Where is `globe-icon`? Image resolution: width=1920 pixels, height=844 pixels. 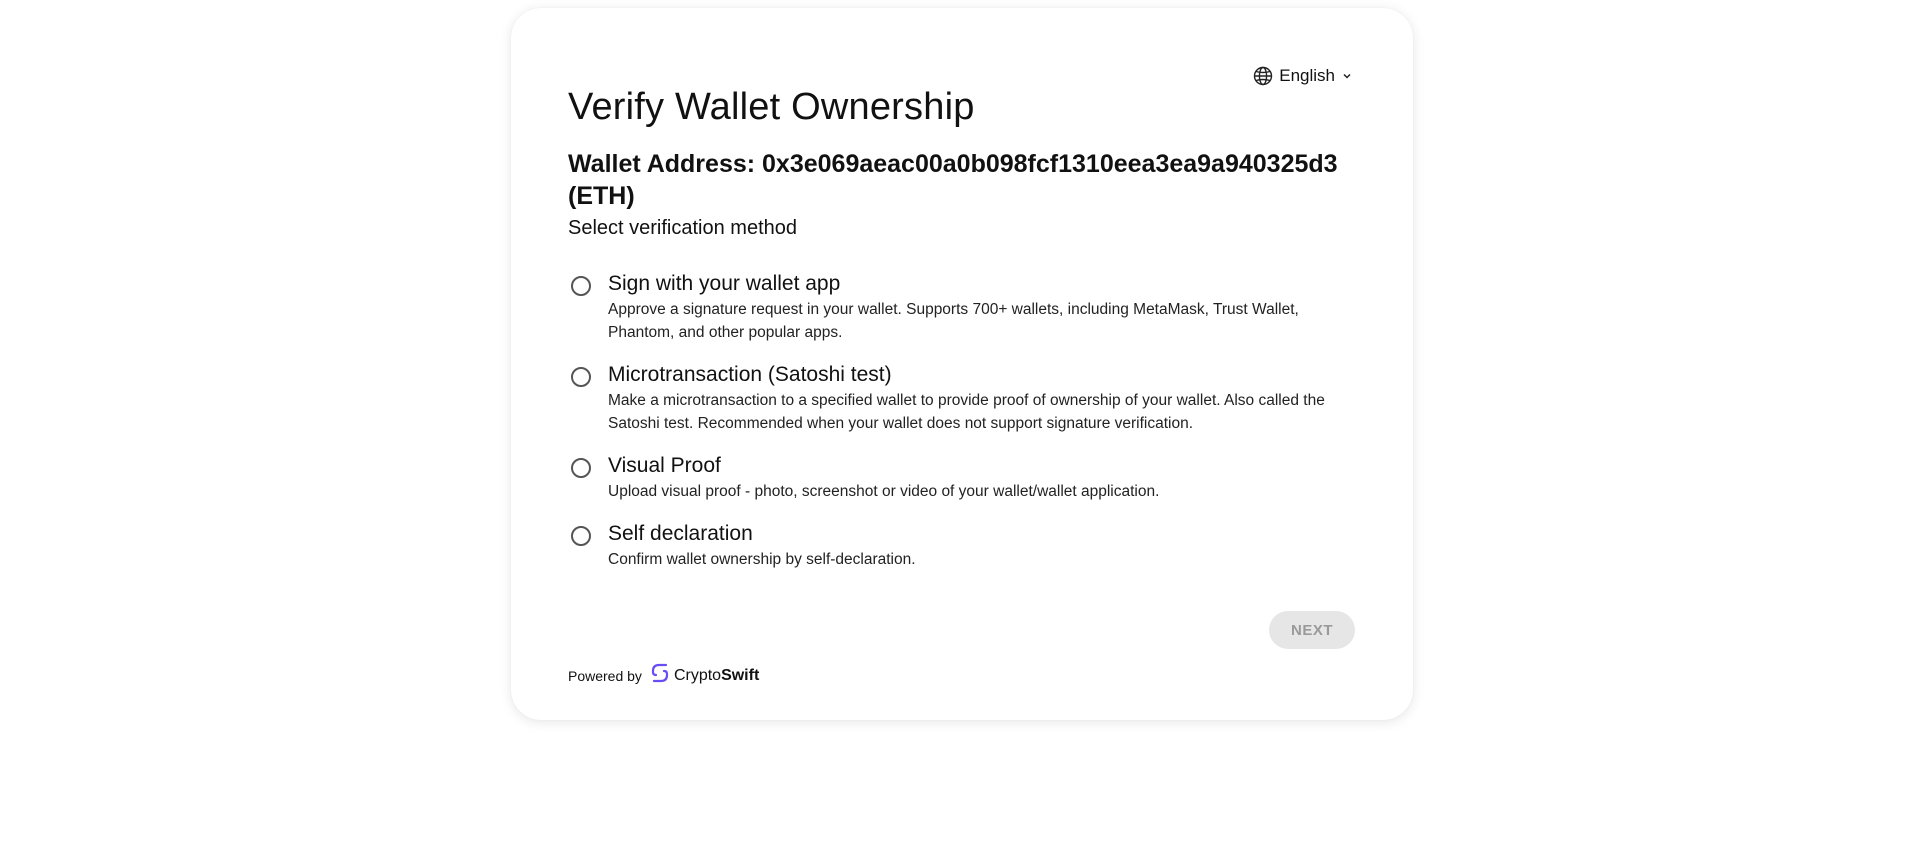
globe-icon is located at coordinates (1263, 76).